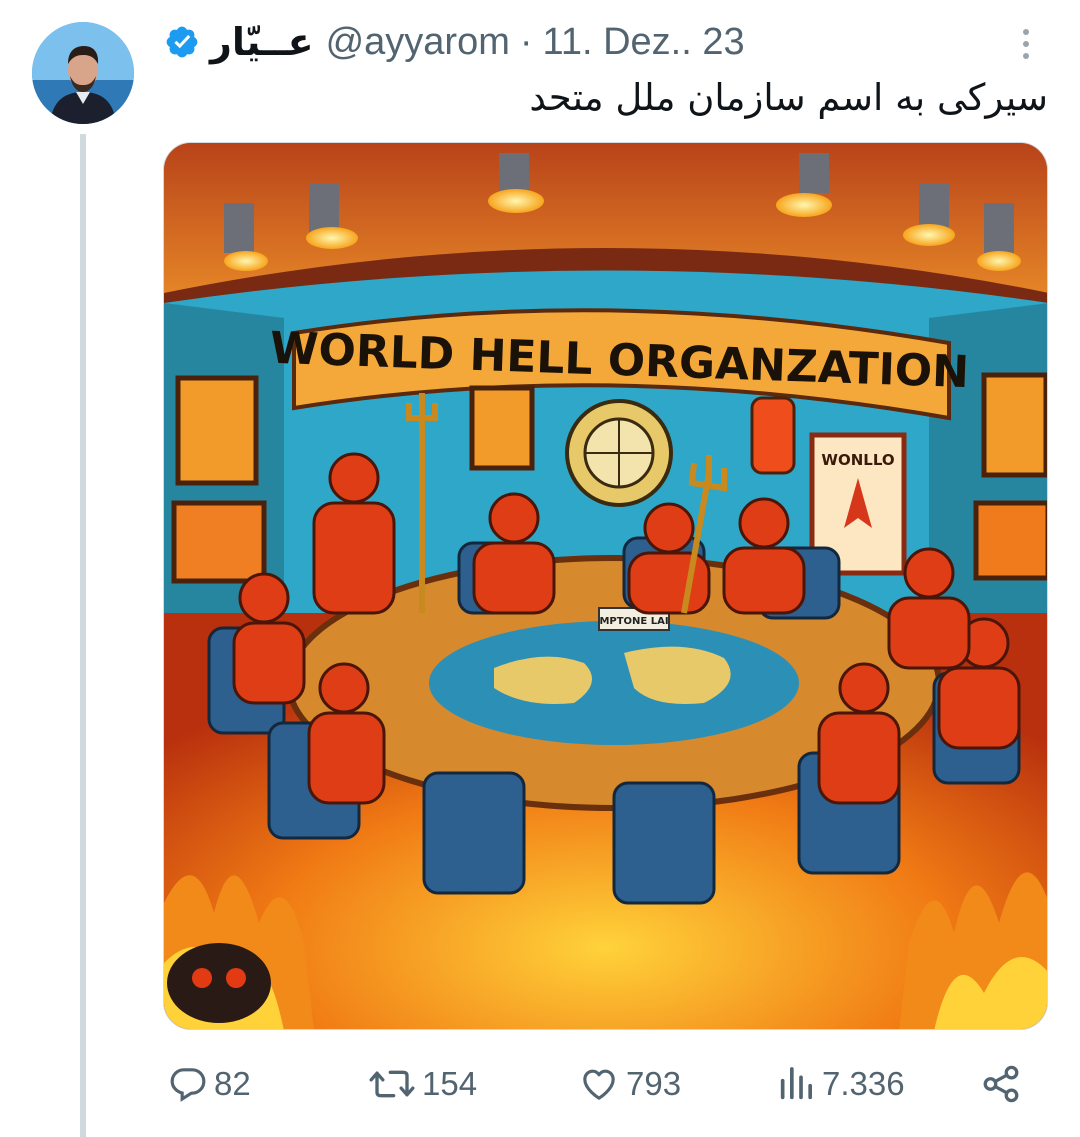 This screenshot has width=1080, height=1137. What do you see at coordinates (232, 1083) in the screenshot?
I see `reply-count: 82` at bounding box center [232, 1083].